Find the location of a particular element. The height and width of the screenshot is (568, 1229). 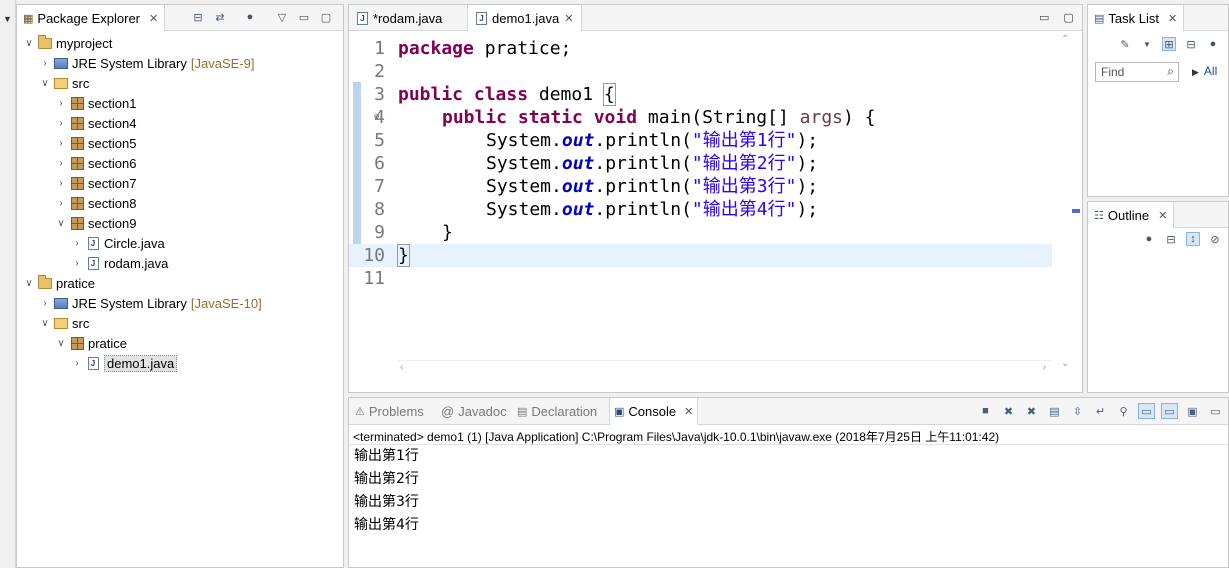

code-line: 8 System.out.println("输出第4行"); is located at coordinates (701, 209).